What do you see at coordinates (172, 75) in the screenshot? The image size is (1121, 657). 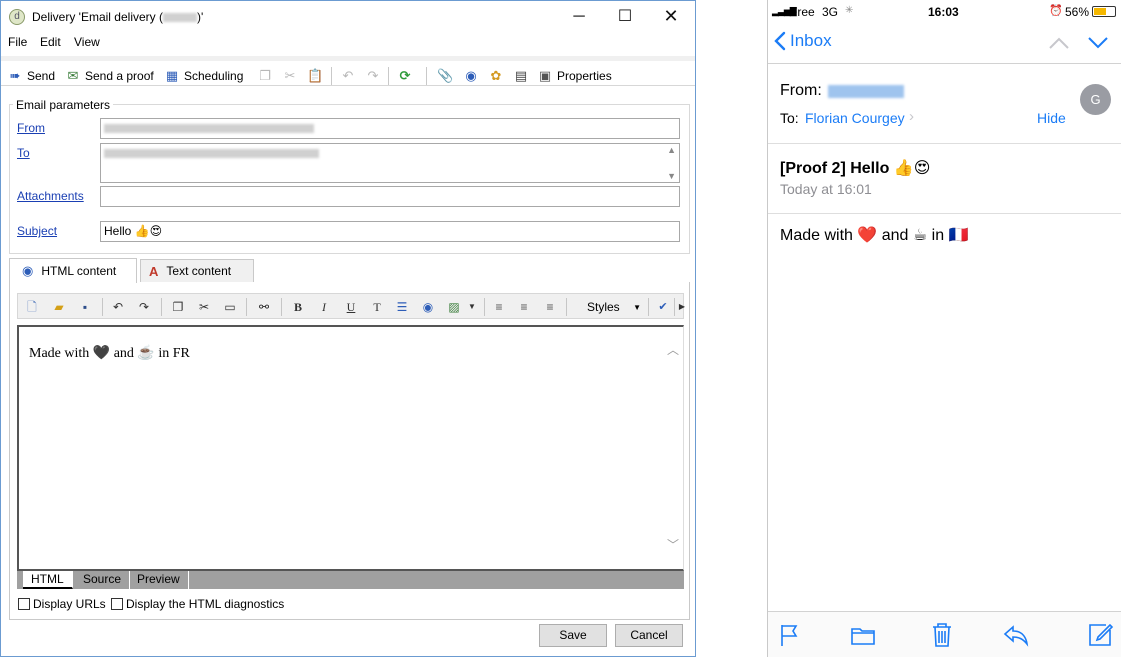 I see `calendar-icon: ▦` at bounding box center [172, 75].